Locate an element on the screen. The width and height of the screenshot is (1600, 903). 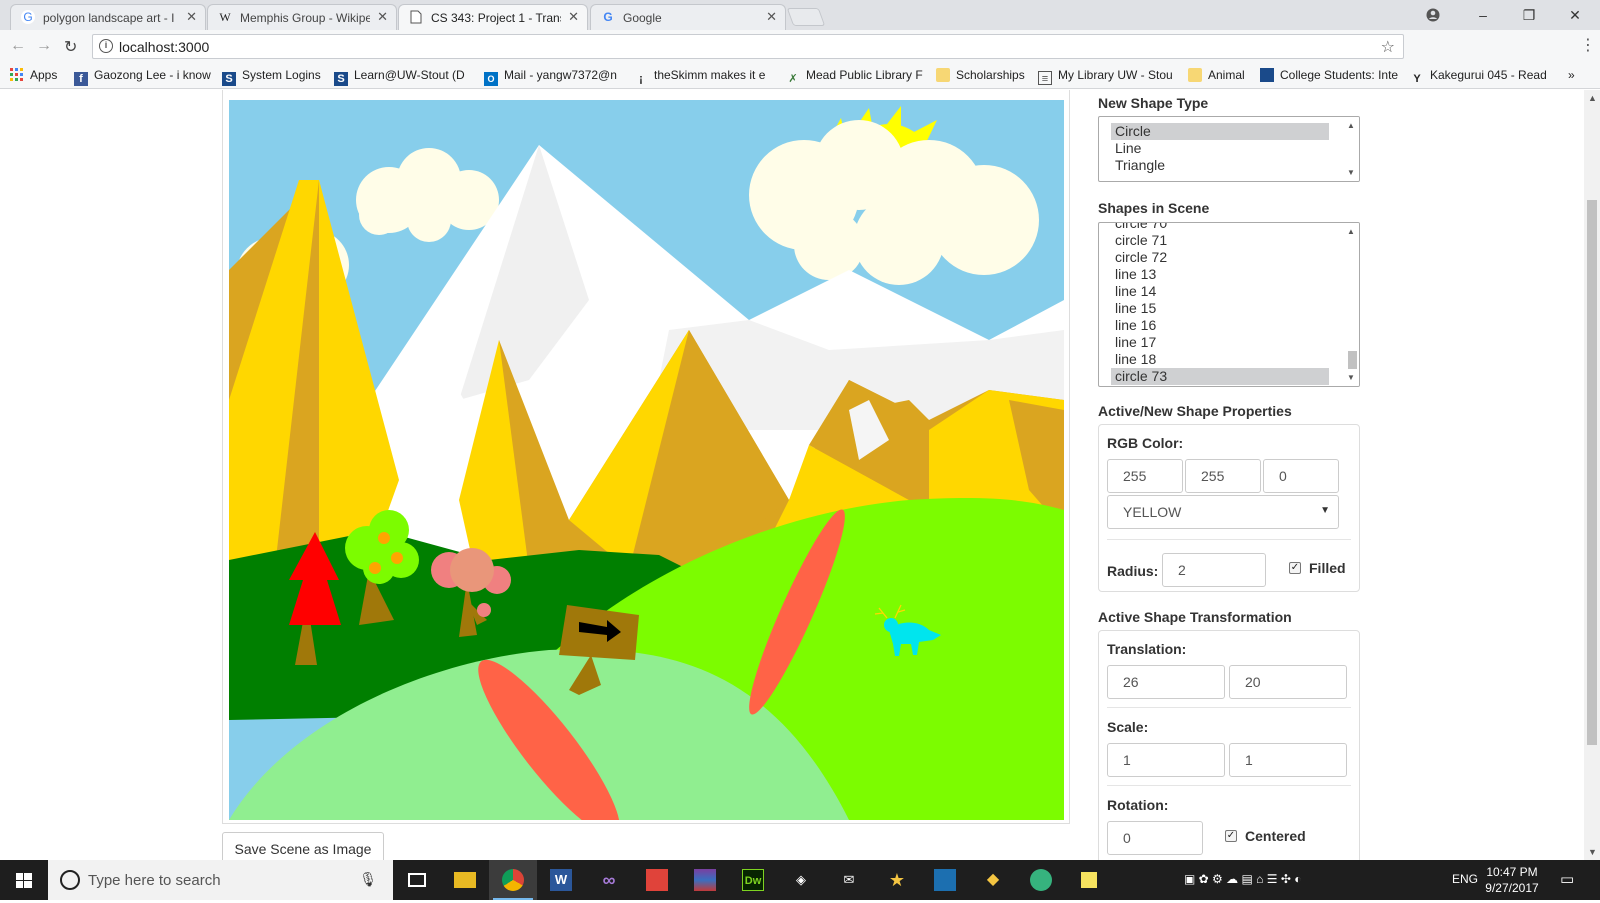
bookmark-mead-library: ✗ Mead Public Library F is located at coordinates (855, 77).